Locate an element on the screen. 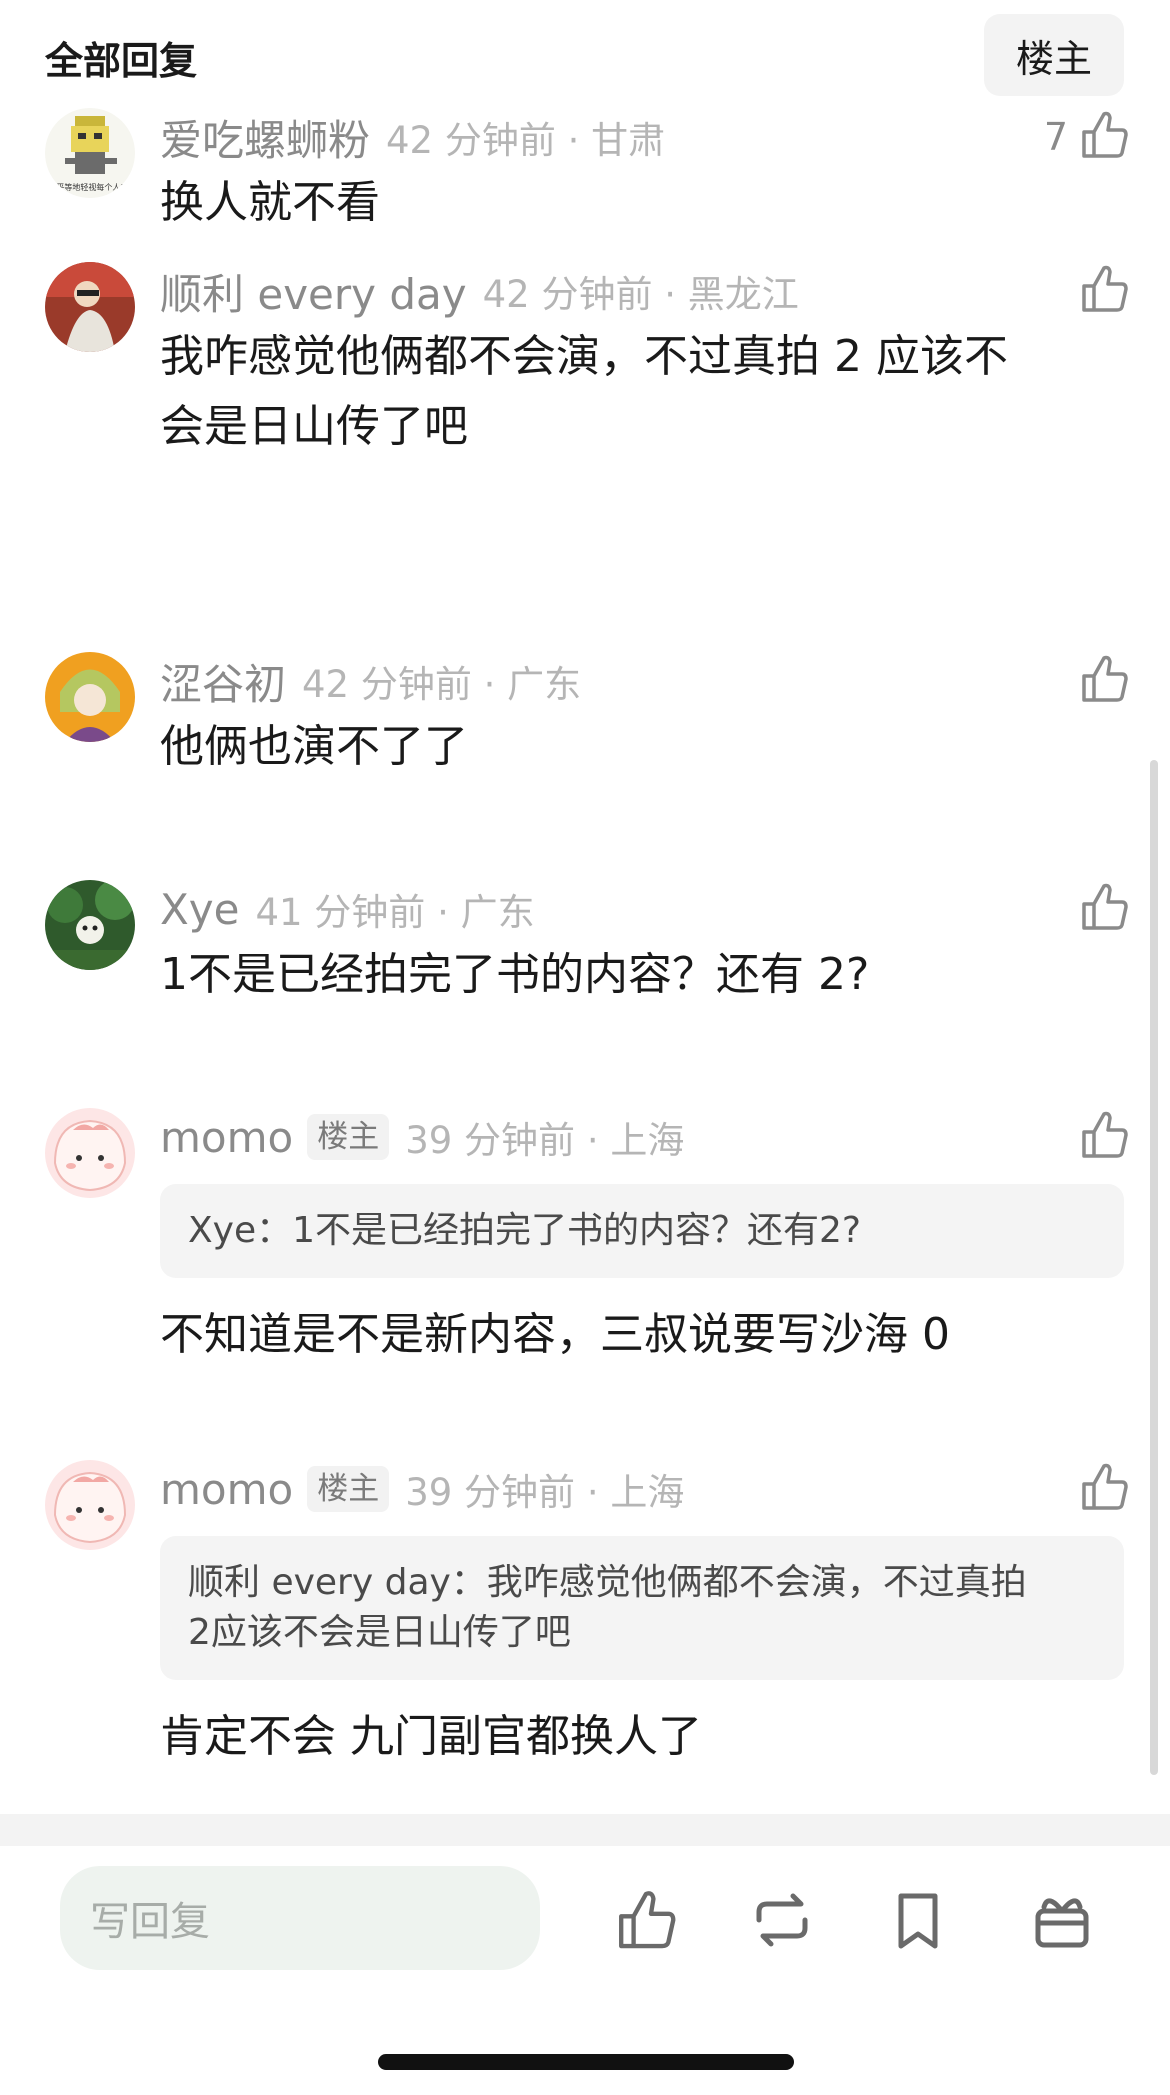 This screenshot has height=2095, width=1170. comment-text: 他俩也演不了了 is located at coordinates (314, 746).